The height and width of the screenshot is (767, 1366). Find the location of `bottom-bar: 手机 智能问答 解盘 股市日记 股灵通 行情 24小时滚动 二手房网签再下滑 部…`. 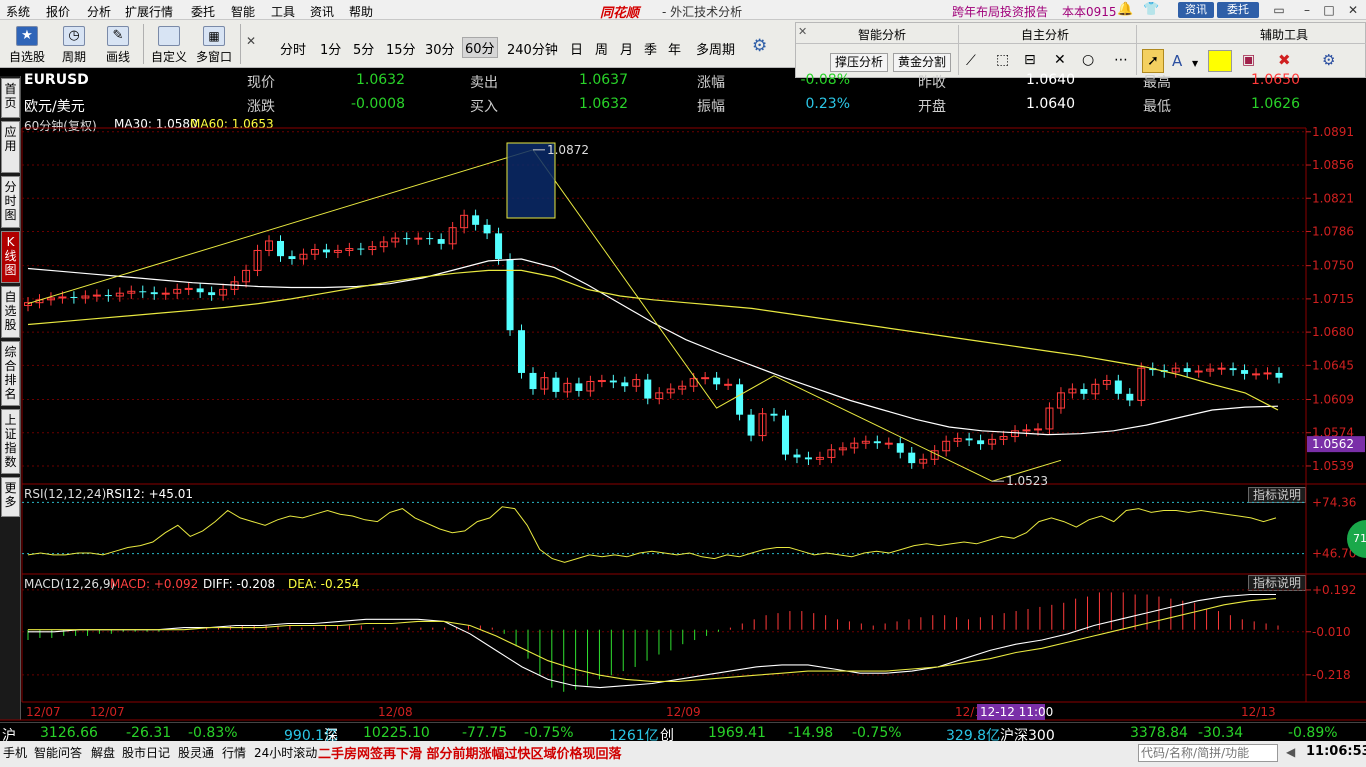

bottom-bar: 手机 智能问答 解盘 股市日记 股灵通 行情 24小时滚动 二手房网签再下滑 部… is located at coordinates (683, 754).